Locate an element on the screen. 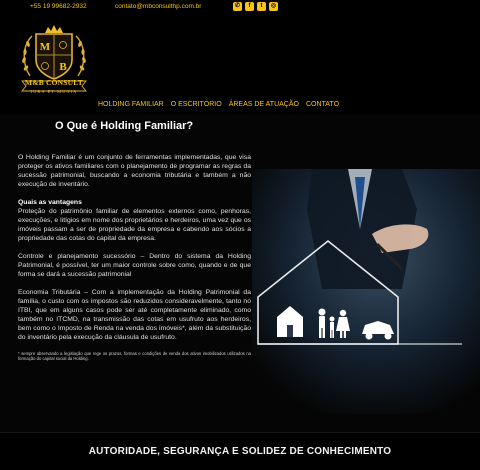 This screenshot has height=470, width=480. crest-logo-icon: M B is located at coordinates (54, 67).